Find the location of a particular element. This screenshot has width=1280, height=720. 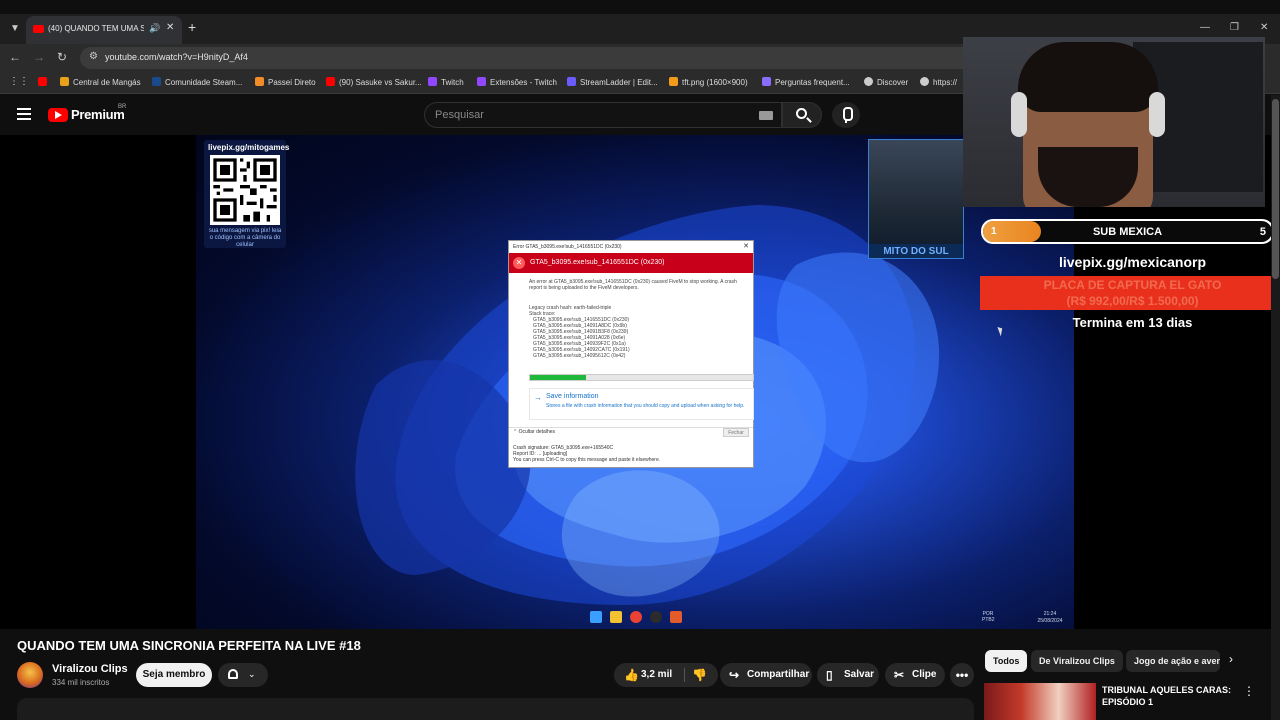

voice-search-icon is located at coordinates (846, 115).